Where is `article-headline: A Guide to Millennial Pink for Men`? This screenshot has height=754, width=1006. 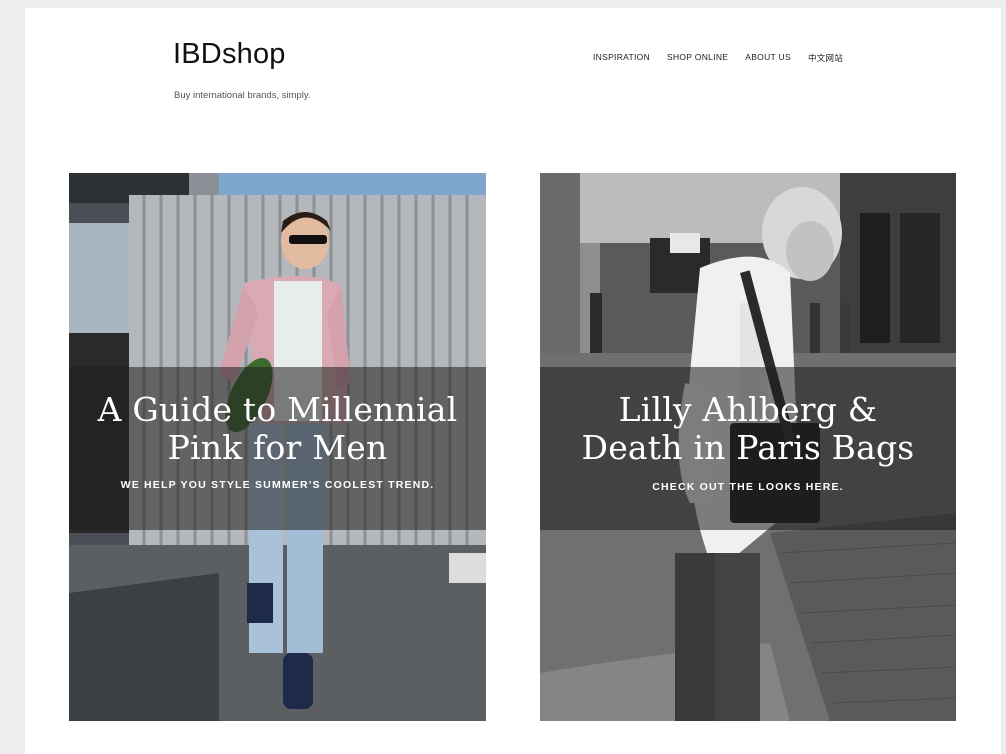 article-headline: A Guide to Millennial Pink for Men is located at coordinates (278, 429).